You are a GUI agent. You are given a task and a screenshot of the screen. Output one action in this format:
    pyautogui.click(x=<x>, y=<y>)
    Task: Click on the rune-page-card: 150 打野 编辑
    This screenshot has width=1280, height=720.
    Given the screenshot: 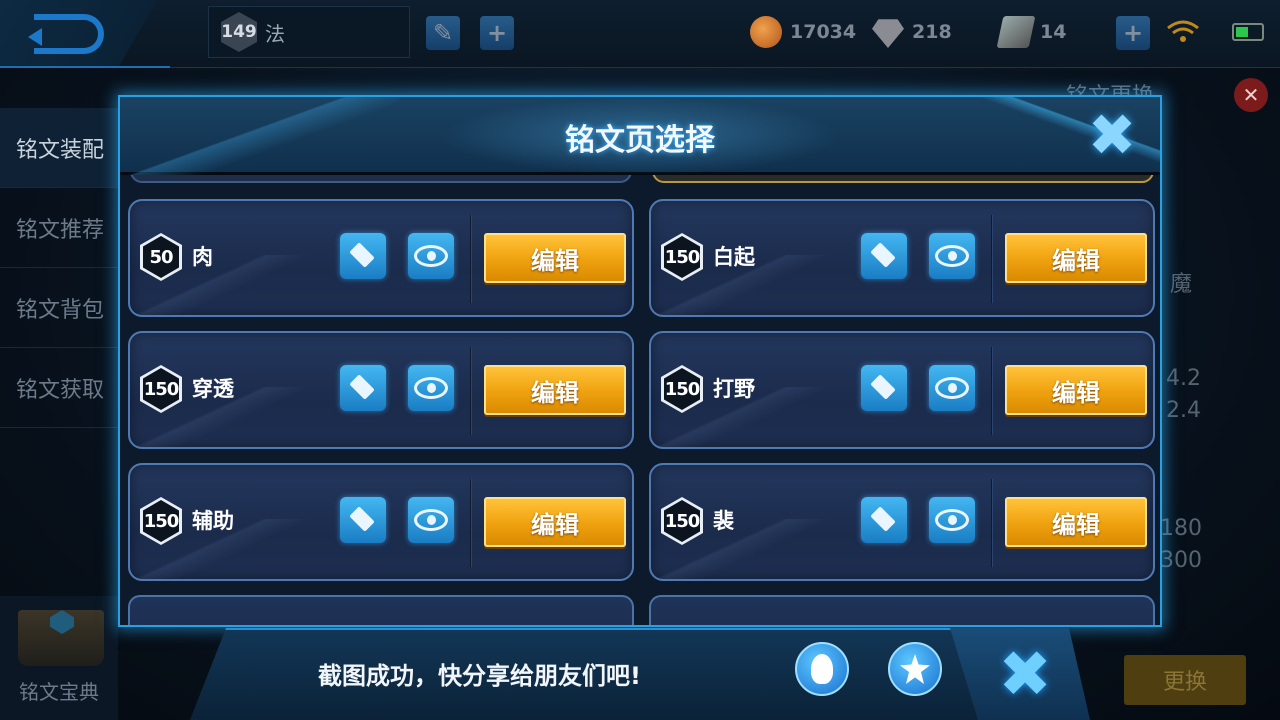 What is the action you would take?
    pyautogui.click(x=902, y=390)
    